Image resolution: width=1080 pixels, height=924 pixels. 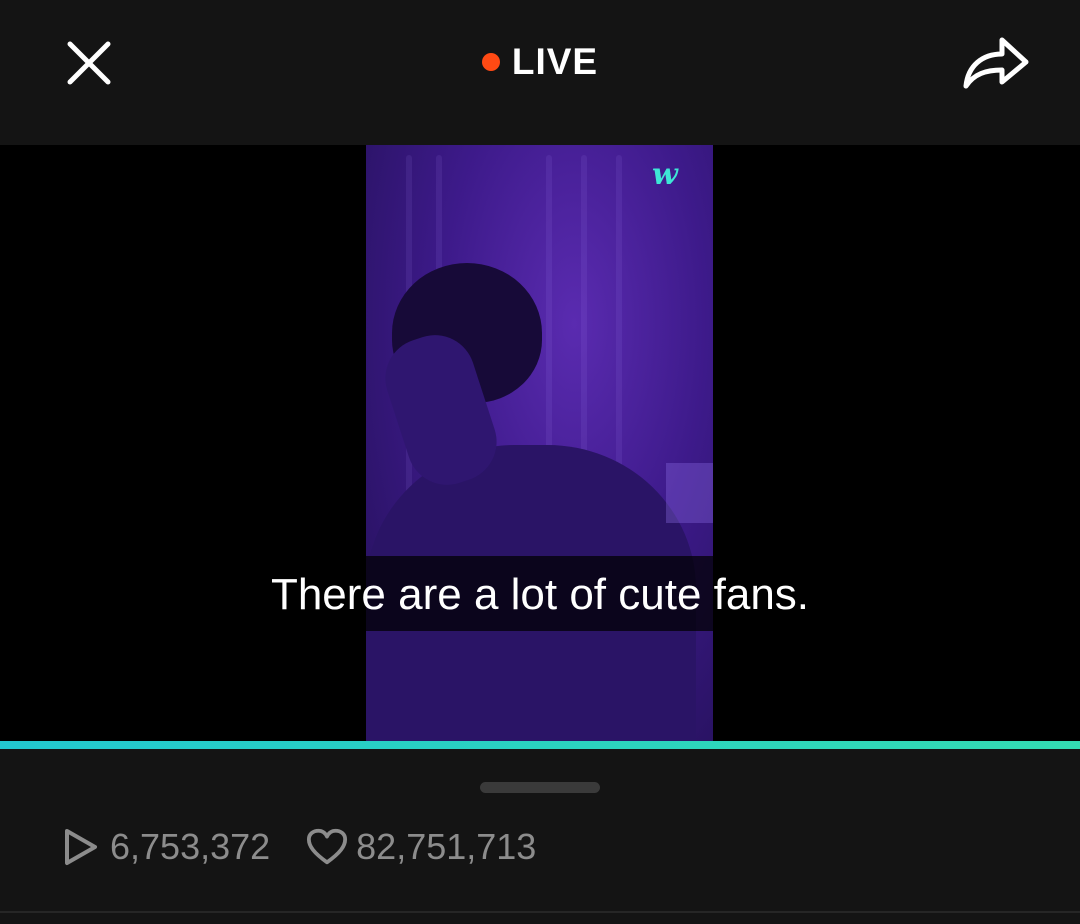 I want to click on views-stat: 6,753,372, so click(x=165, y=847).